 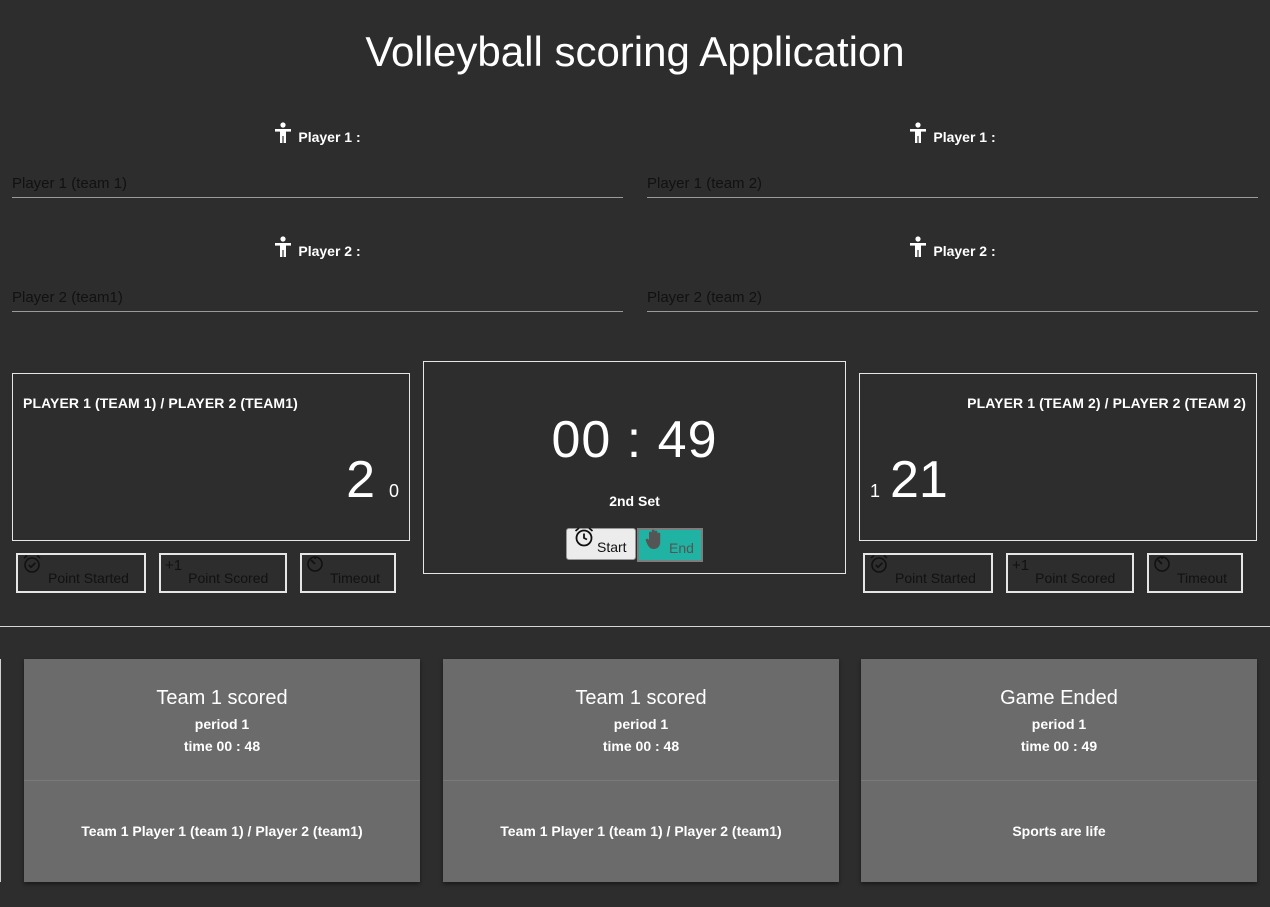 I want to click on previous-card-edge, so click(x=0, y=770).